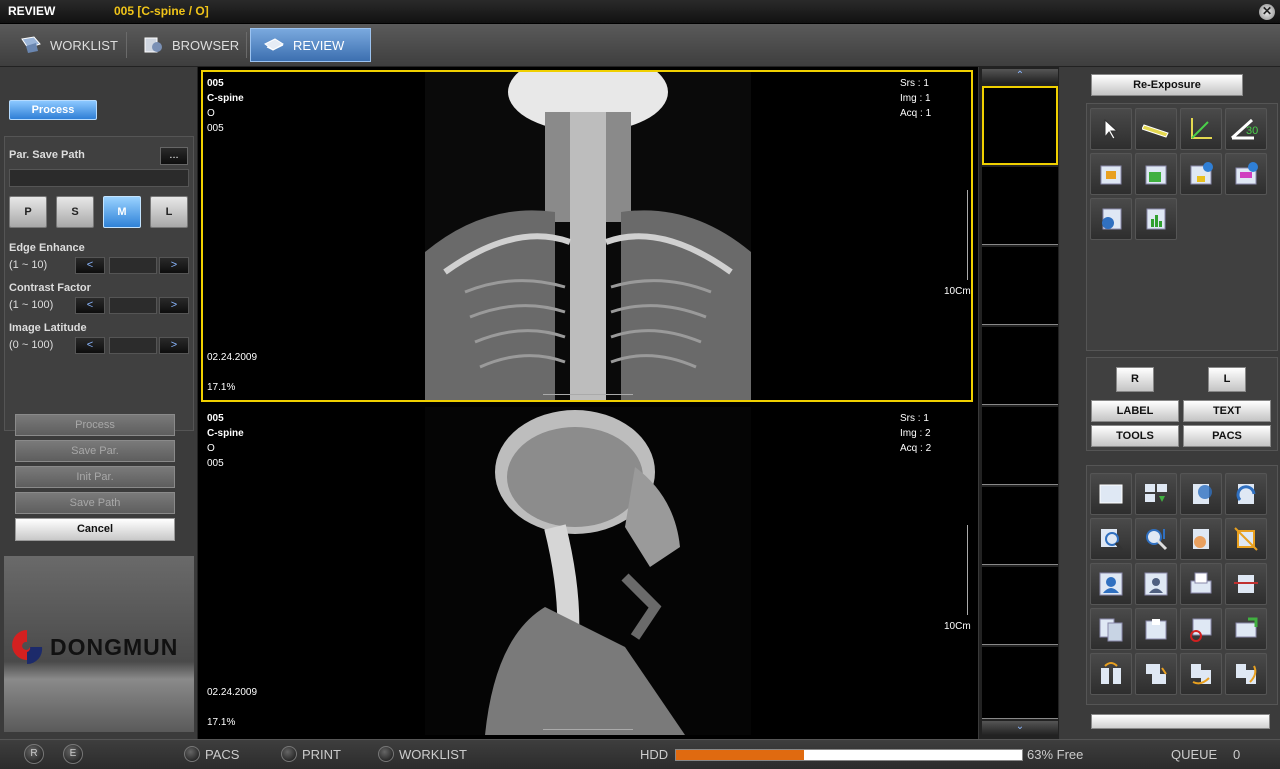  What do you see at coordinates (28, 212) in the screenshot?
I see `size-p-button: P` at bounding box center [28, 212].